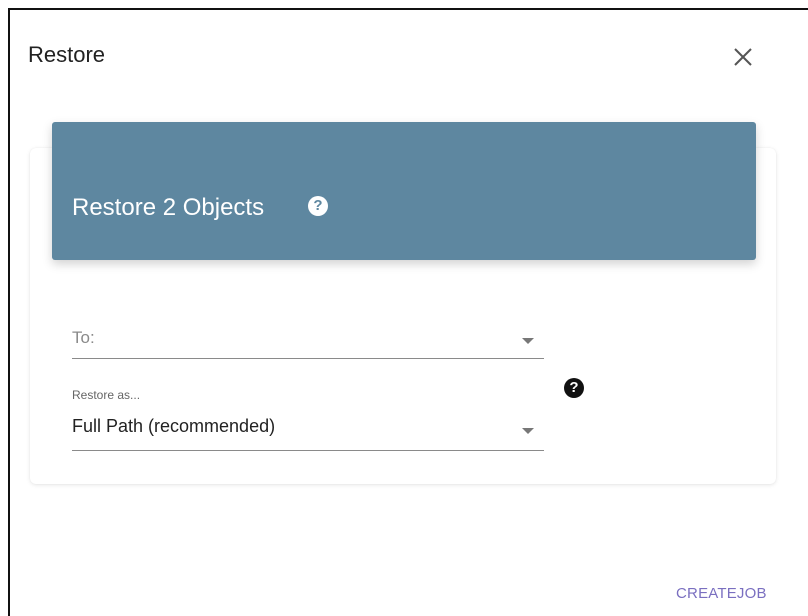 The width and height of the screenshot is (808, 616). I want to click on to-select: To:, so click(308, 340).